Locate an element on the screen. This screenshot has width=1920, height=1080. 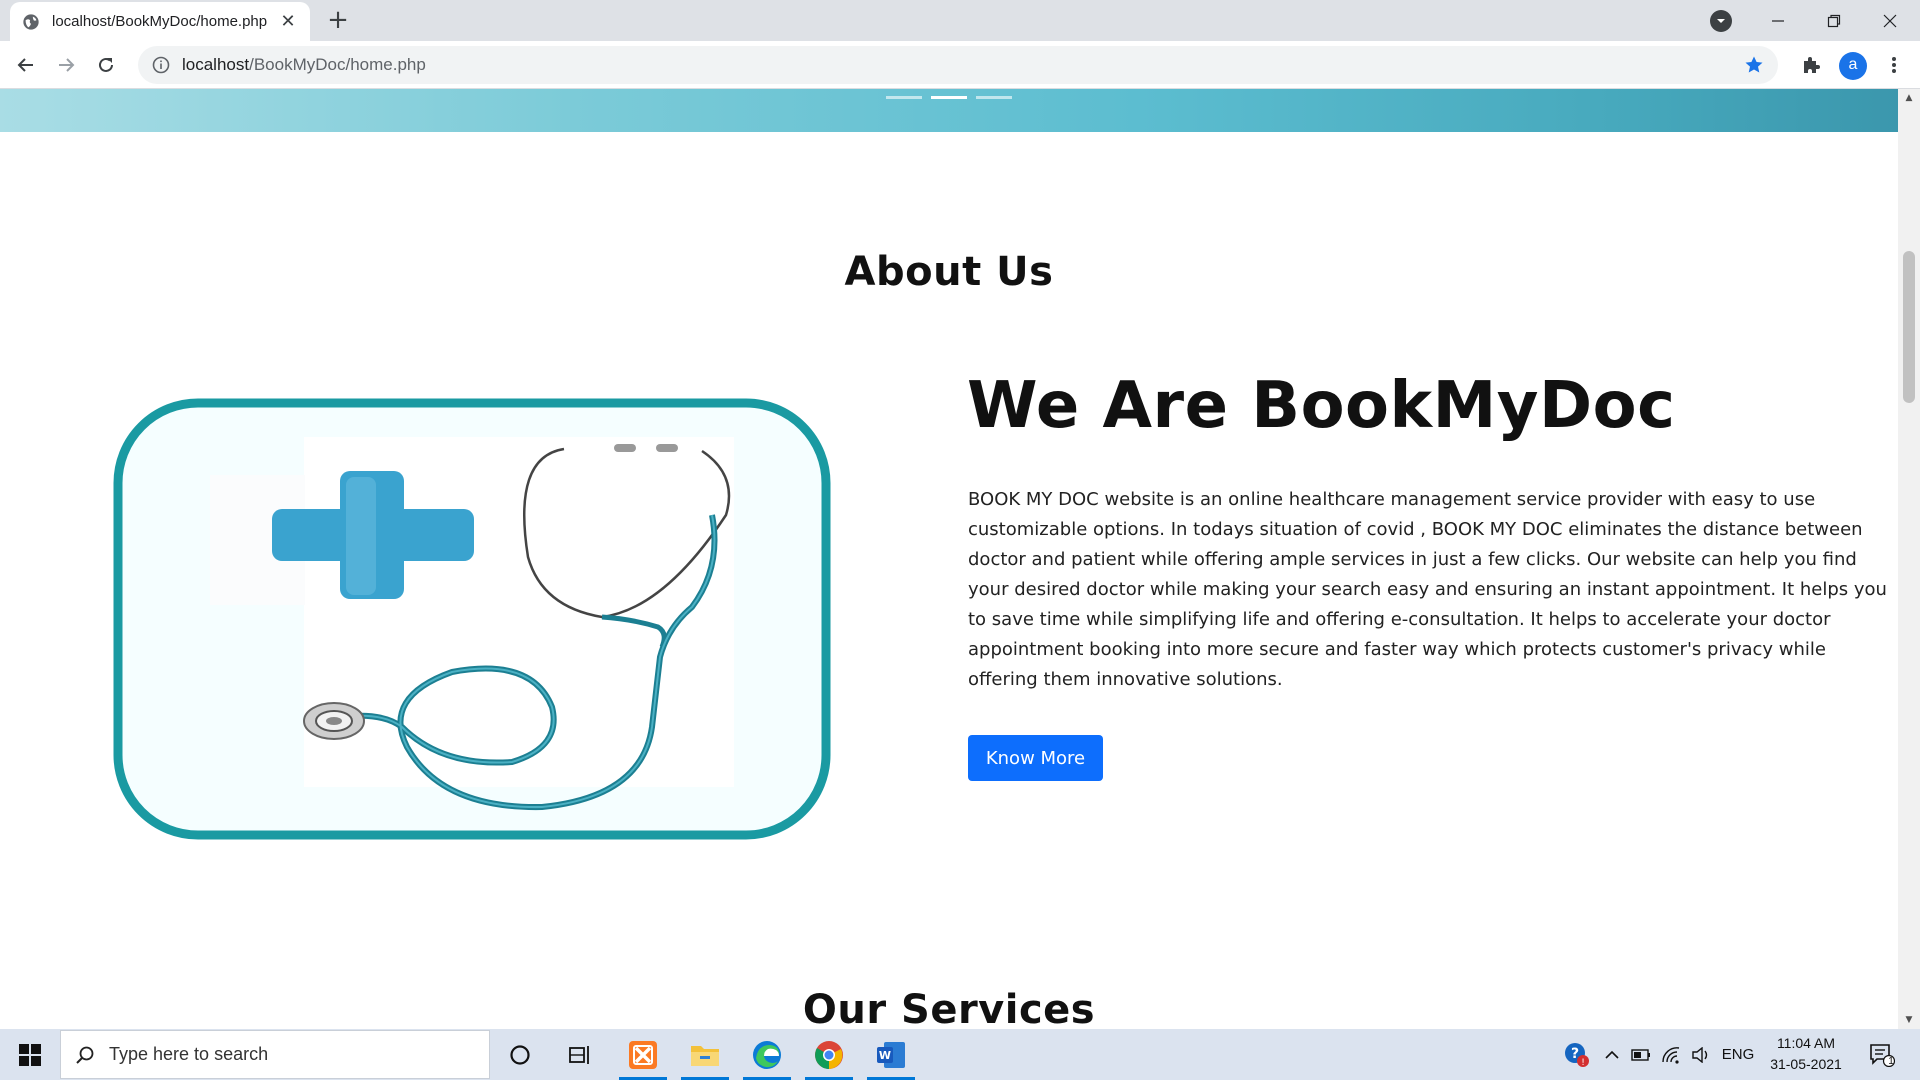
network-tray-button is located at coordinates (1671, 1054).